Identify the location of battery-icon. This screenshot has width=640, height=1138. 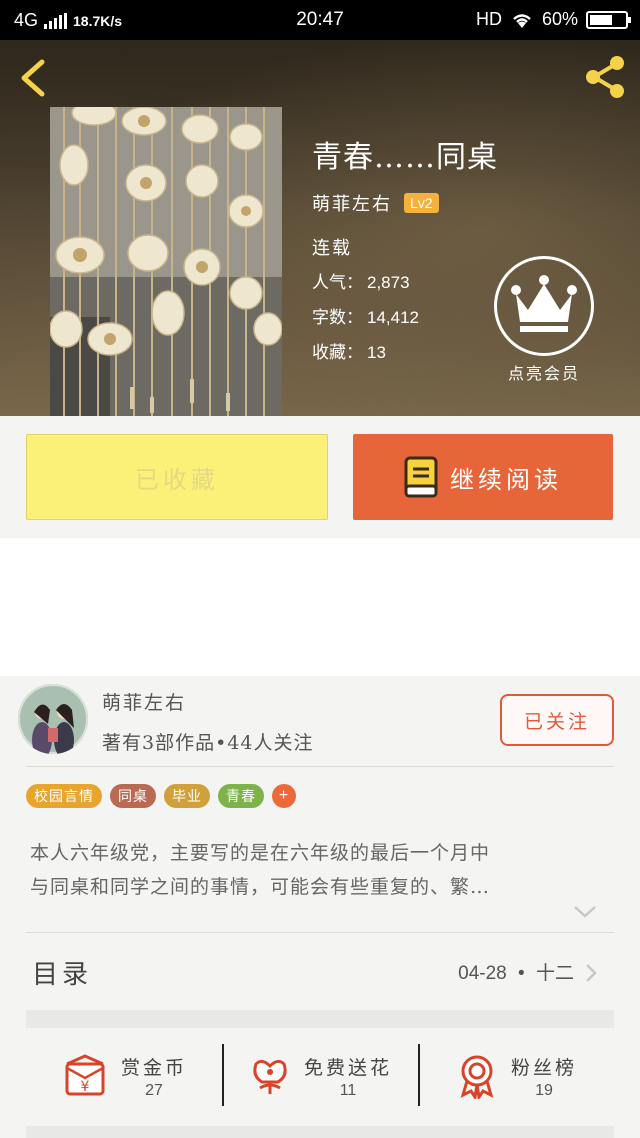
(608, 19).